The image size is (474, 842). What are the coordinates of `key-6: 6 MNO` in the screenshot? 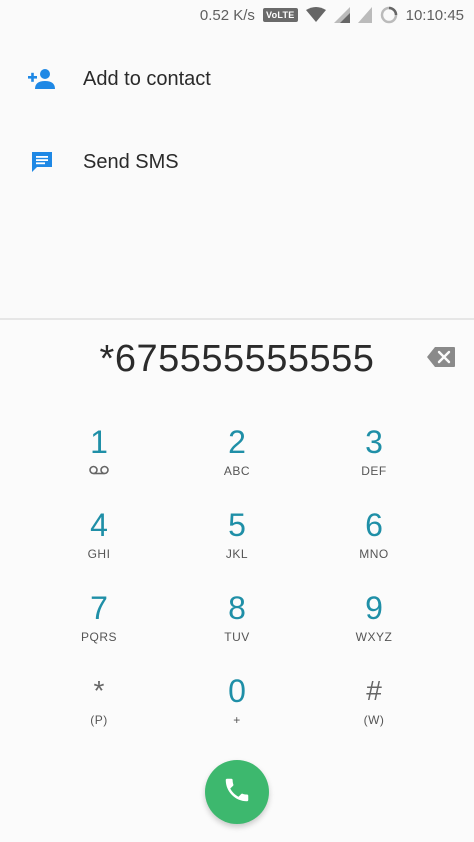 It's located at (374, 547).